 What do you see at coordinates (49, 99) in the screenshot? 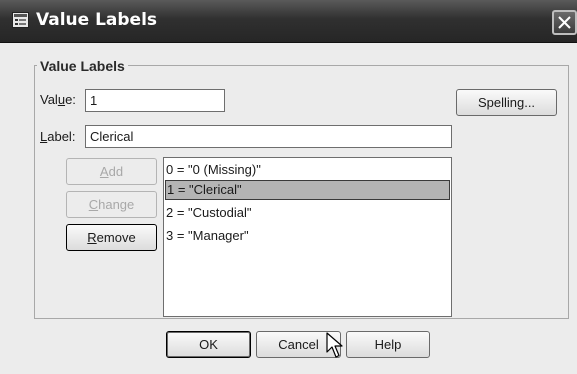
I see `value-label-part: Val` at bounding box center [49, 99].